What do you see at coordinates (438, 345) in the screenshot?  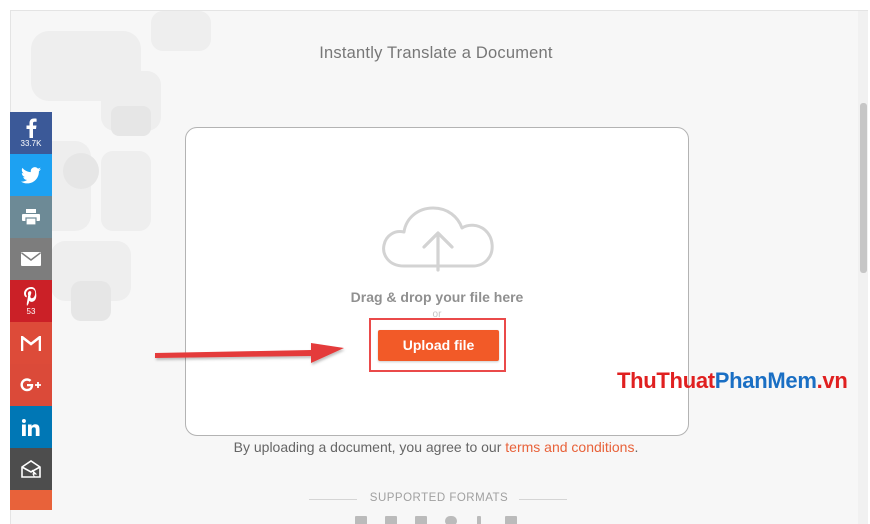 I see `upload-file-button: Upload file` at bounding box center [438, 345].